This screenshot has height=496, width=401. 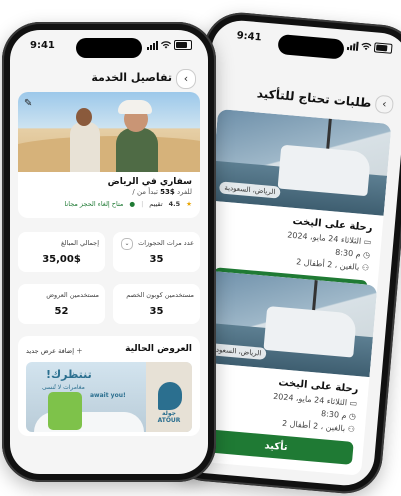 What do you see at coordinates (156, 252) in the screenshot?
I see `stat-bookings: عدد مرات الحجوزات ⌄ 35` at bounding box center [156, 252].